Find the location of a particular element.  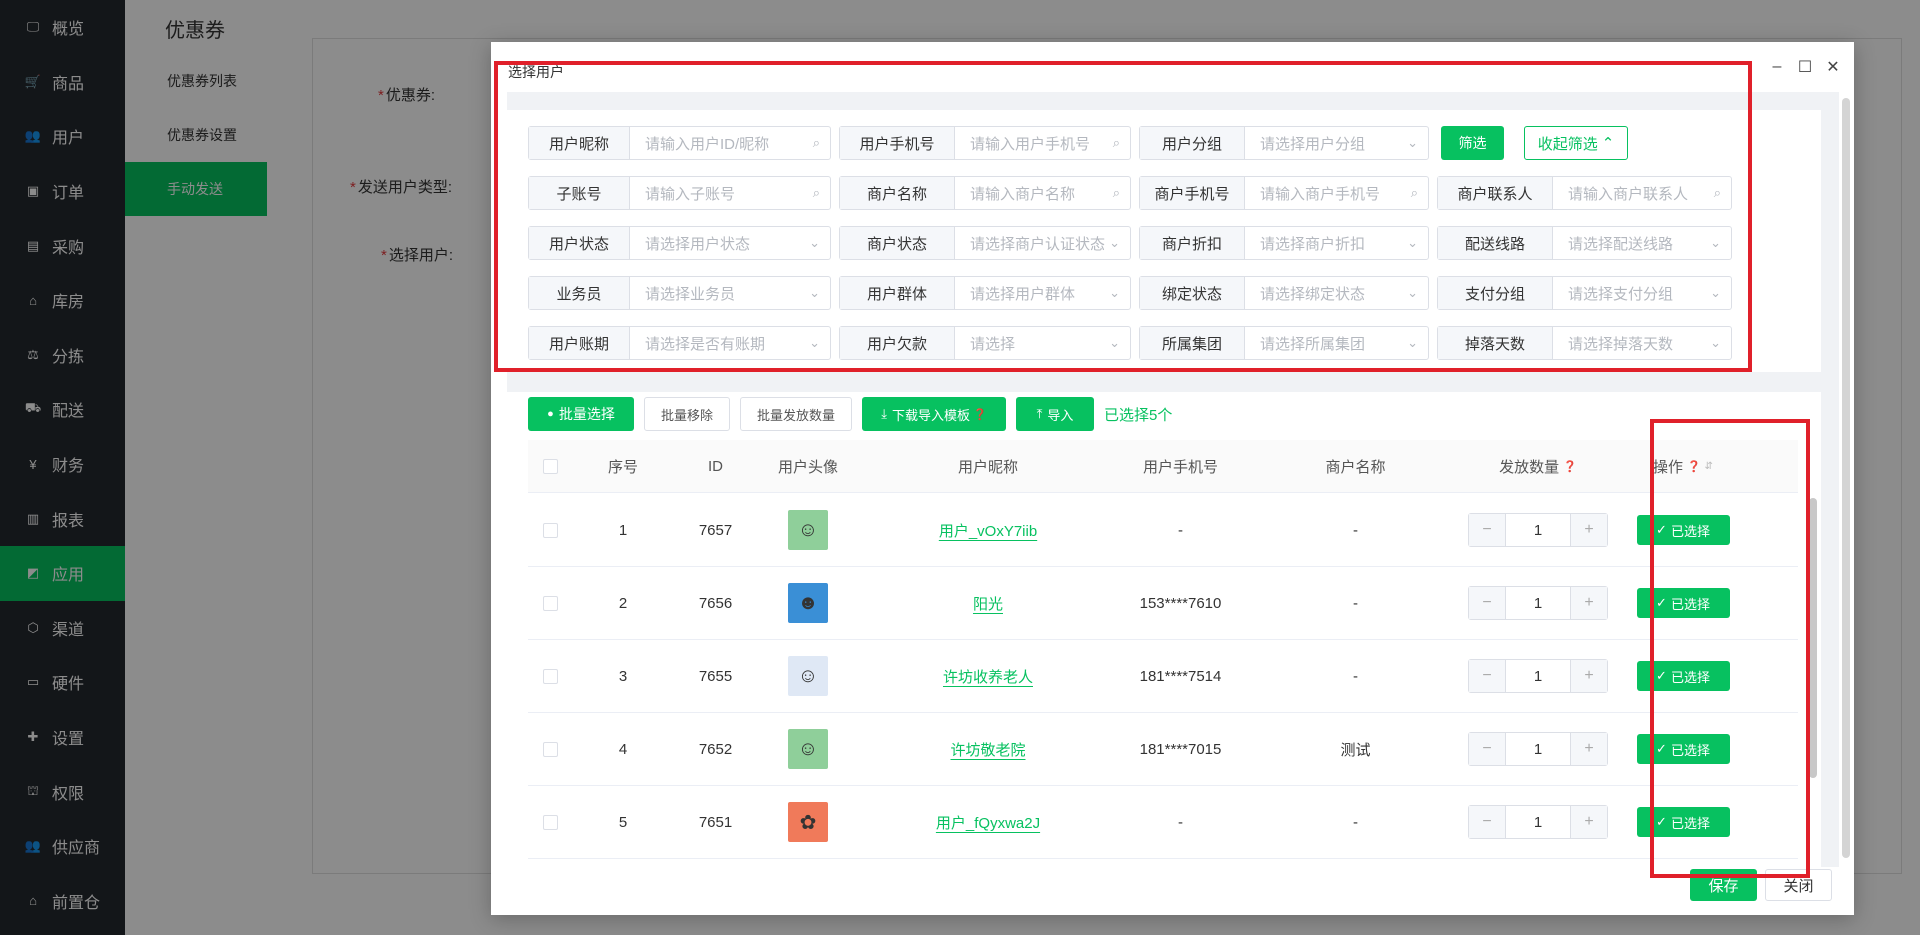

col-phone: 用户手机号 is located at coordinates (1180, 467).